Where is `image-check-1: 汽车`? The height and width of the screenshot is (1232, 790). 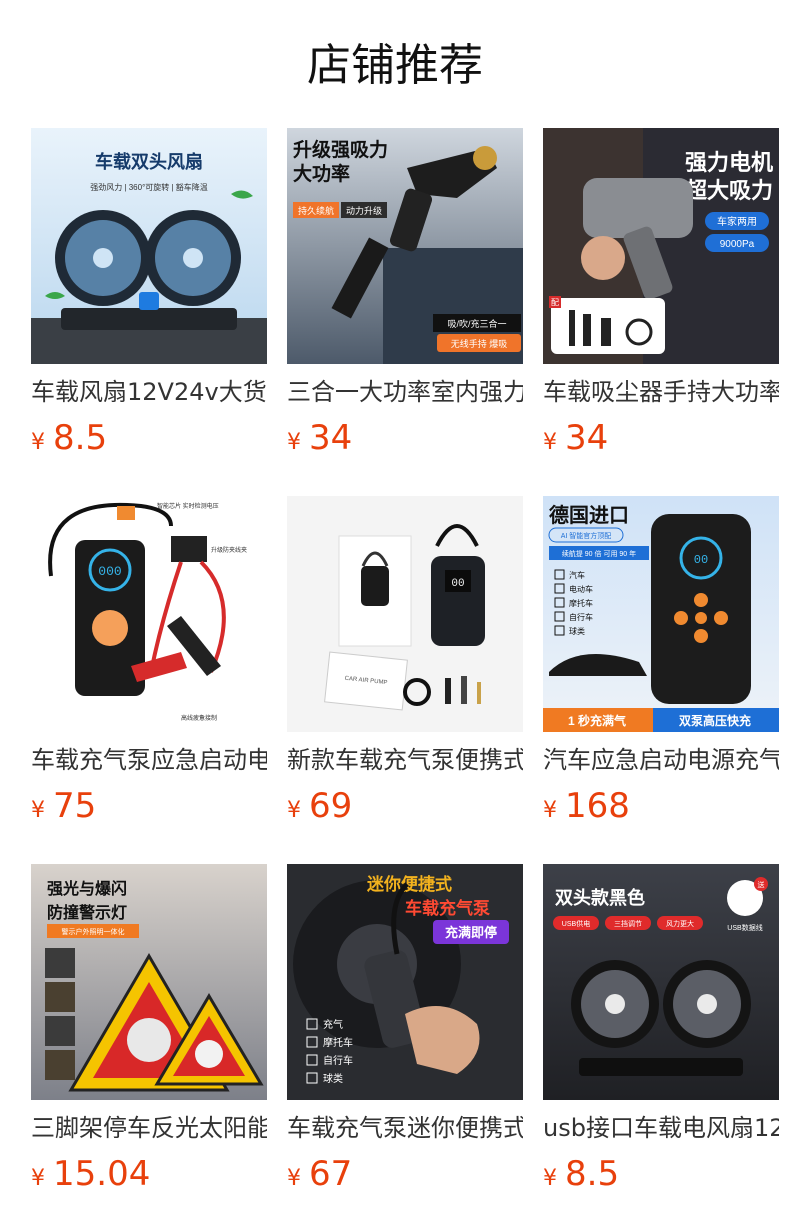
image-check-1: 汽车 is located at coordinates (577, 575).